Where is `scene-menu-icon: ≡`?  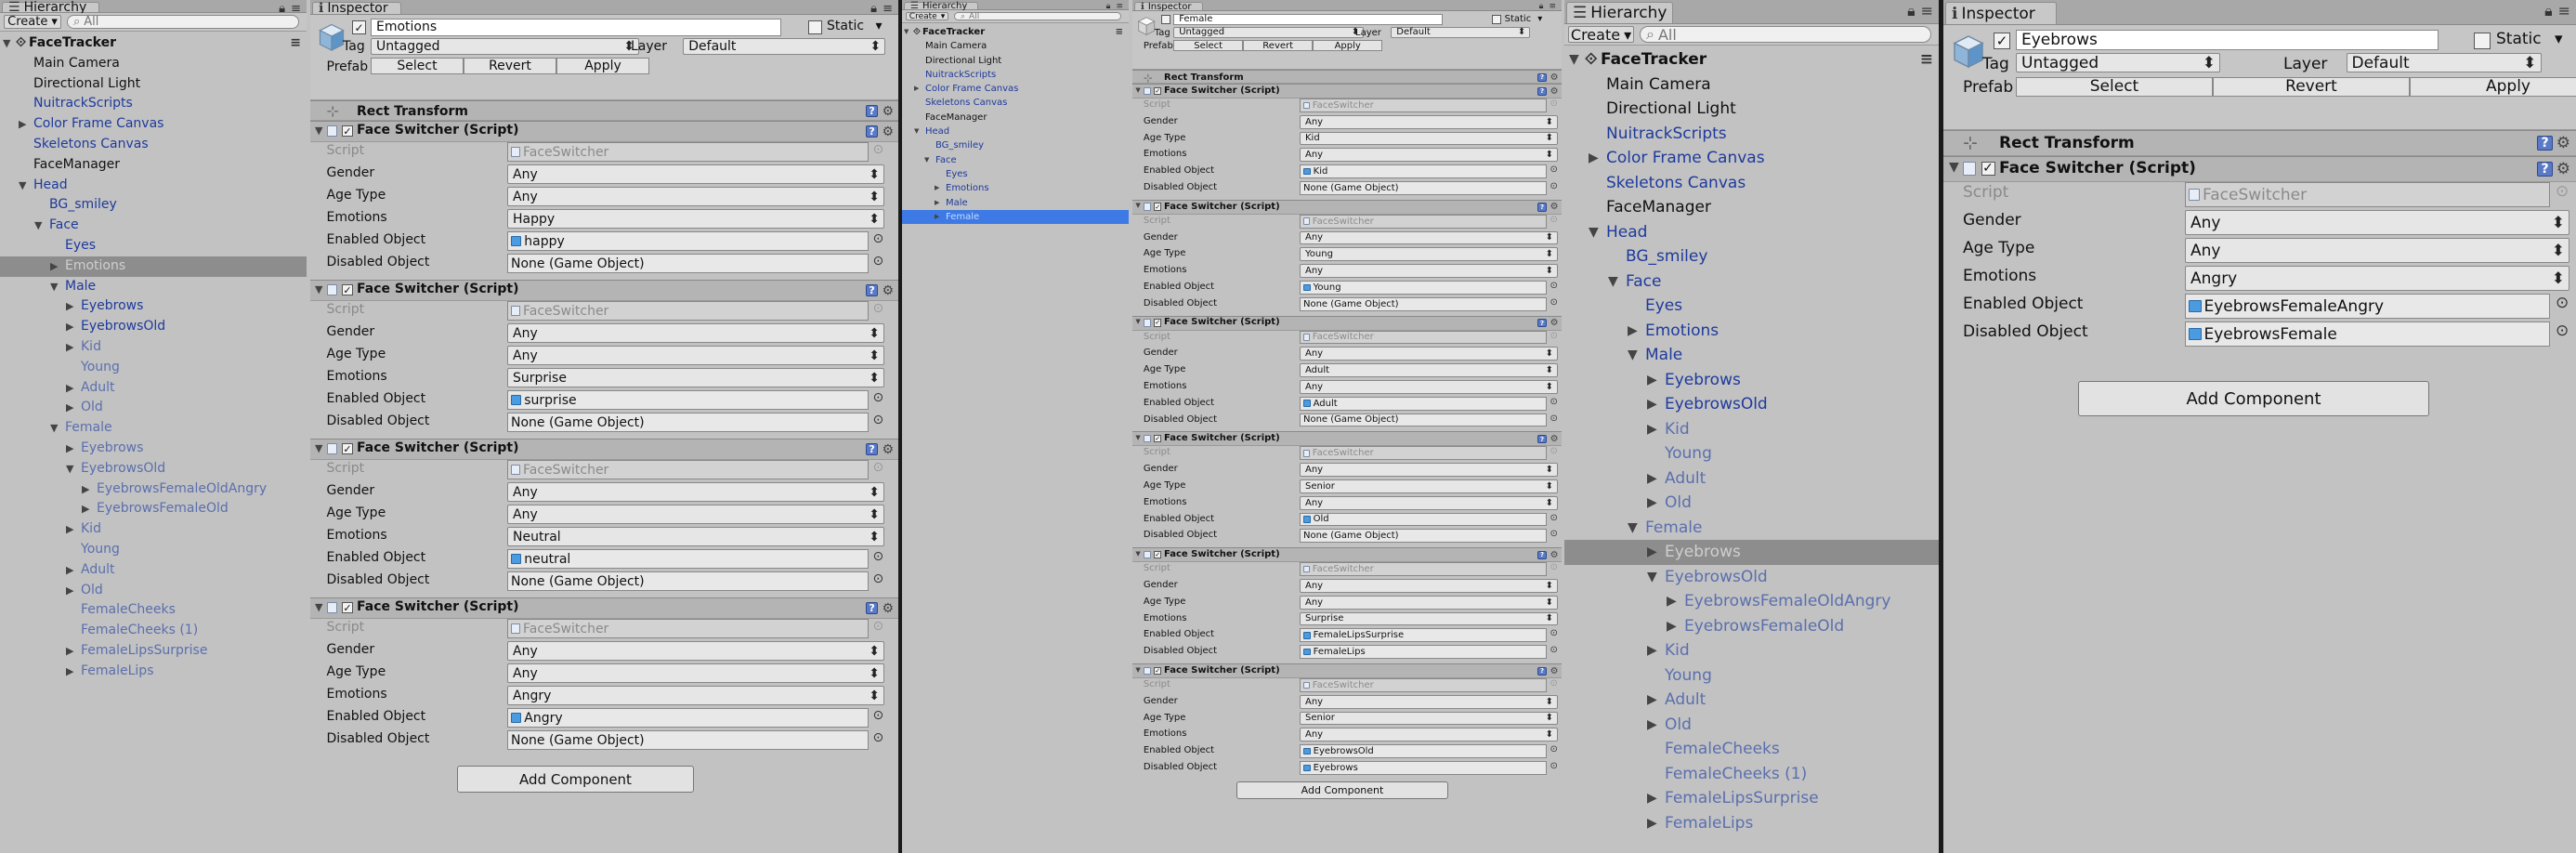 scene-menu-icon: ≡ is located at coordinates (296, 43).